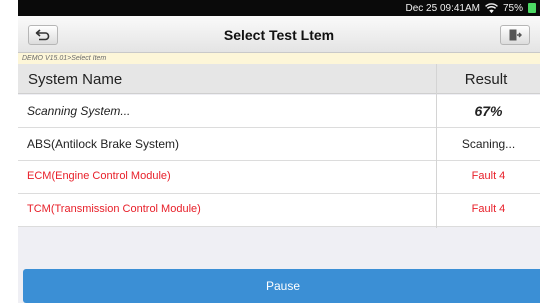 The height and width of the screenshot is (303, 540). What do you see at coordinates (486, 79) in the screenshot?
I see `column-header-result: Result` at bounding box center [486, 79].